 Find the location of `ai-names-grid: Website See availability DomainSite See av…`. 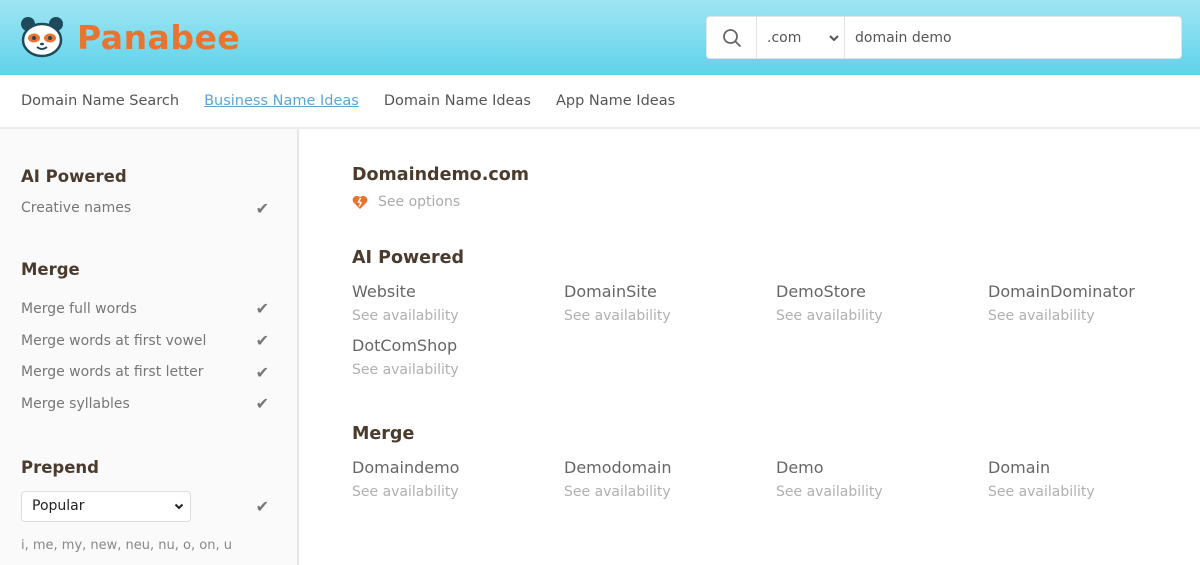

ai-names-grid: Website See availability DomainSite See av… is located at coordinates (776, 330).